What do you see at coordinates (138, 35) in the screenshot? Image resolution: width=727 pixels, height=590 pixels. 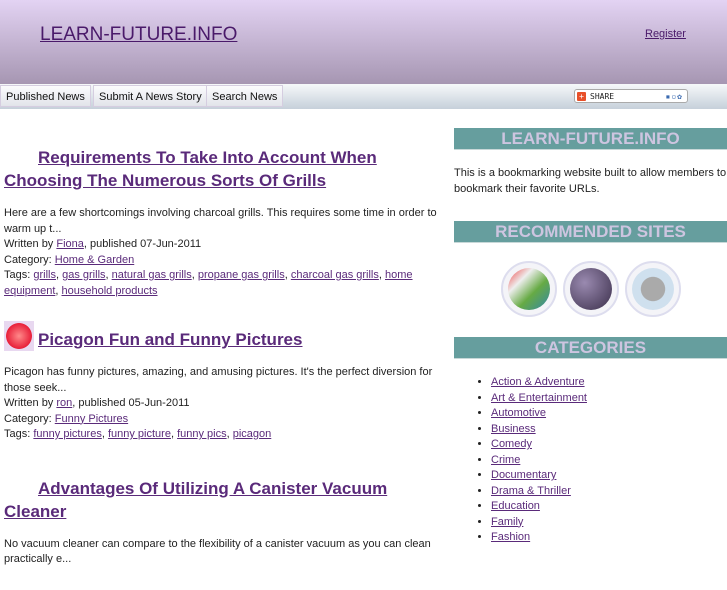 I see `site-logo-link: LEARN-FUTURE.INFO` at bounding box center [138, 35].